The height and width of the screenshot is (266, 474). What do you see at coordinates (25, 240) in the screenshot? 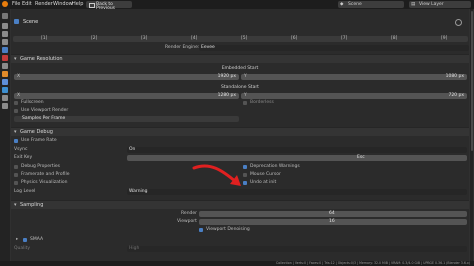
I see `smaa-checkbox` at bounding box center [25, 240].